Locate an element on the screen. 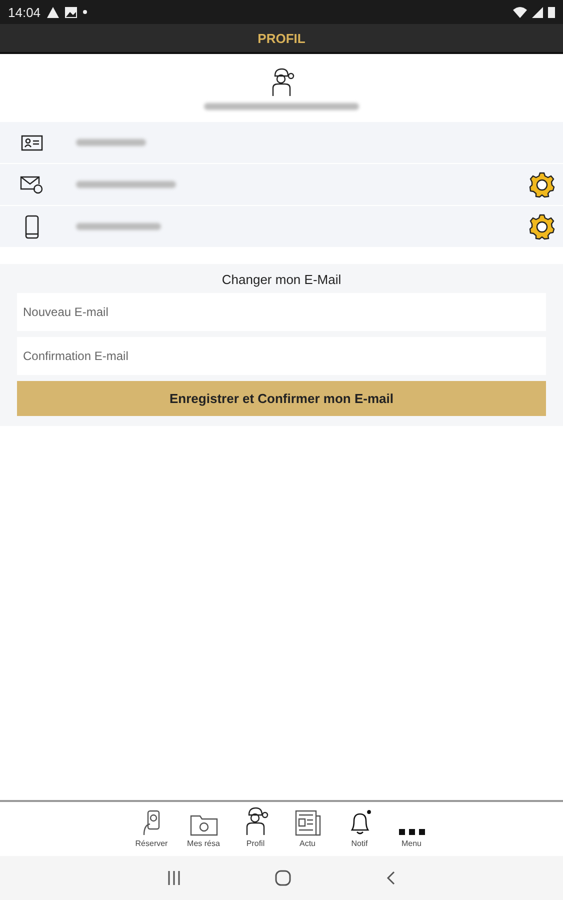  clock: 14:04 is located at coordinates (24, 12).